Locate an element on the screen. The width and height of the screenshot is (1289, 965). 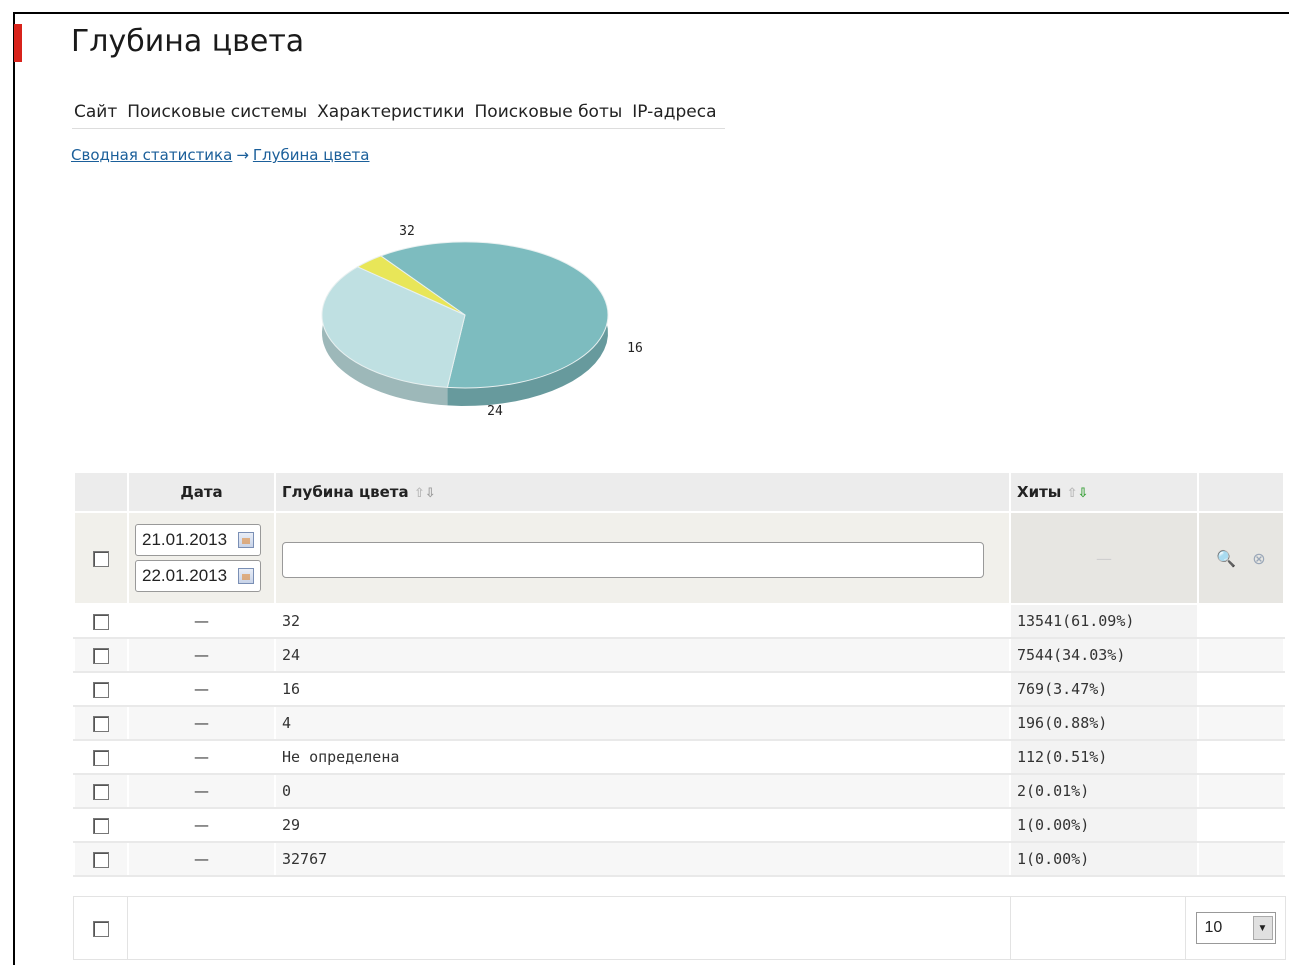
date-from-value: 21.01.2013 is located at coordinates (185, 539).